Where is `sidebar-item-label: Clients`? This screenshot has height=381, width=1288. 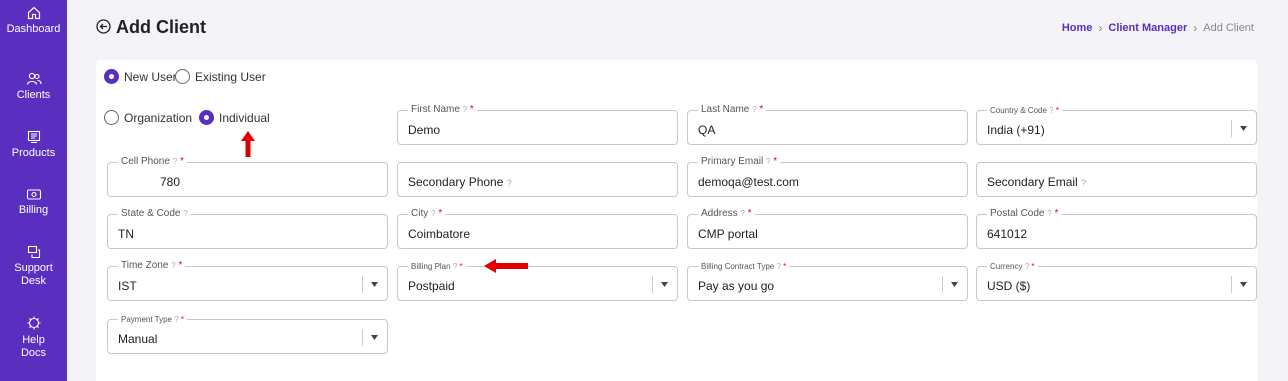 sidebar-item-label: Clients is located at coordinates (33, 95).